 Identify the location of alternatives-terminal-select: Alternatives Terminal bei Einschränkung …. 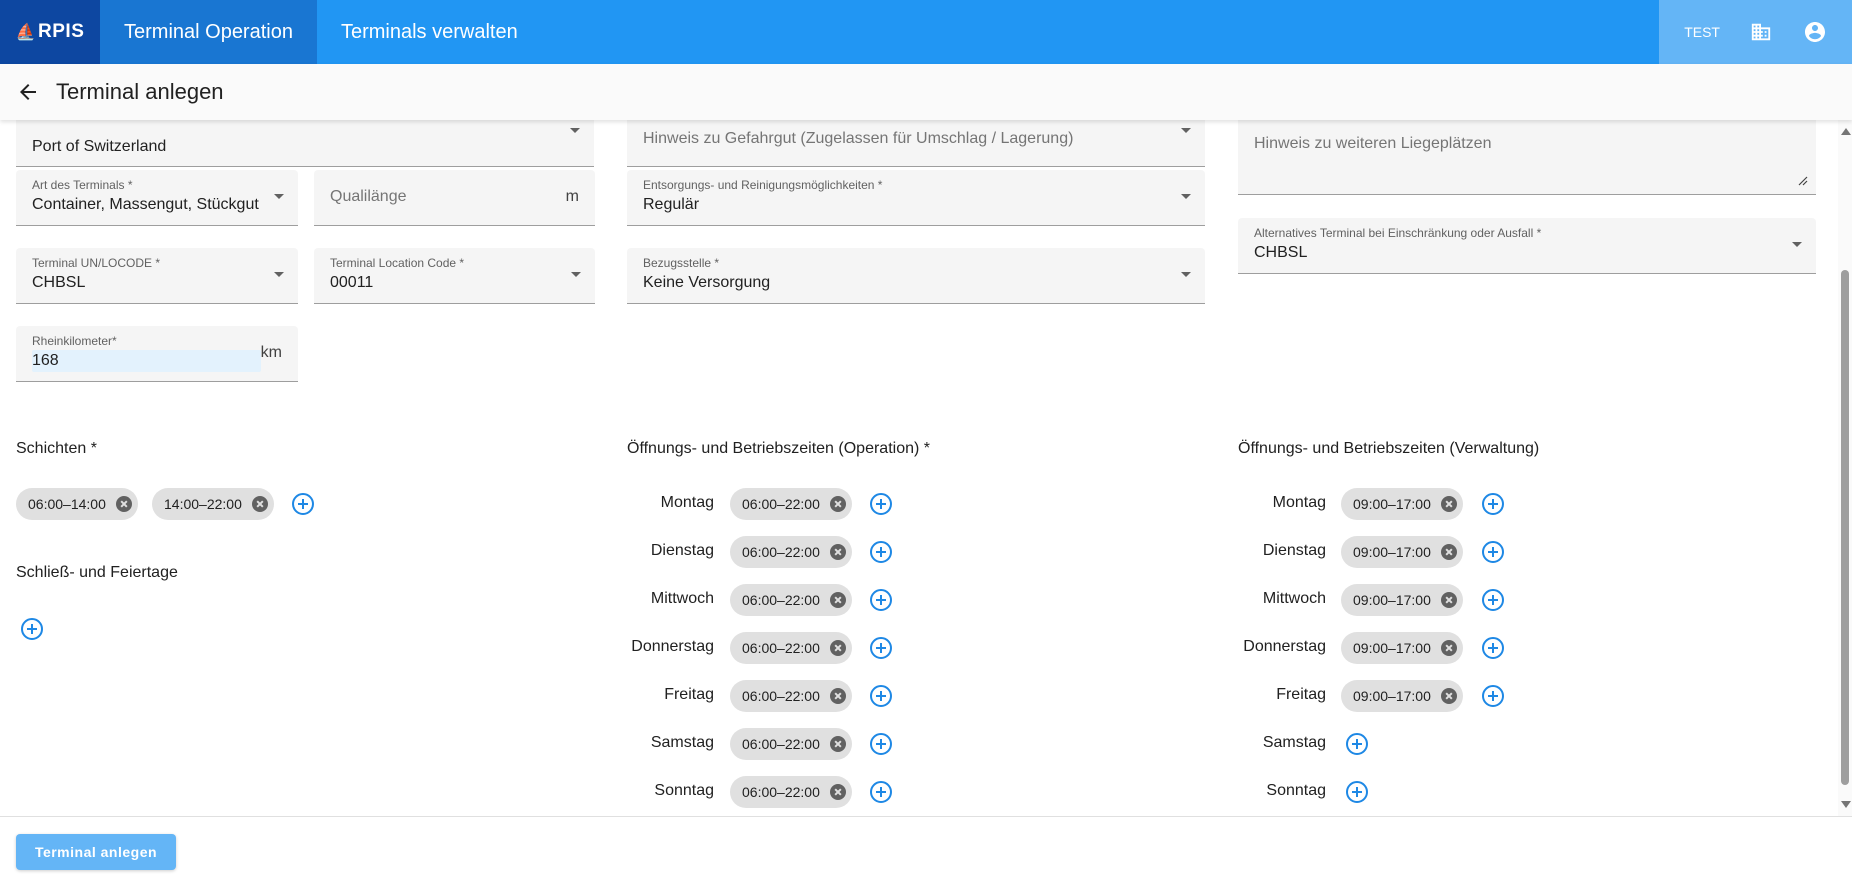
(1527, 246).